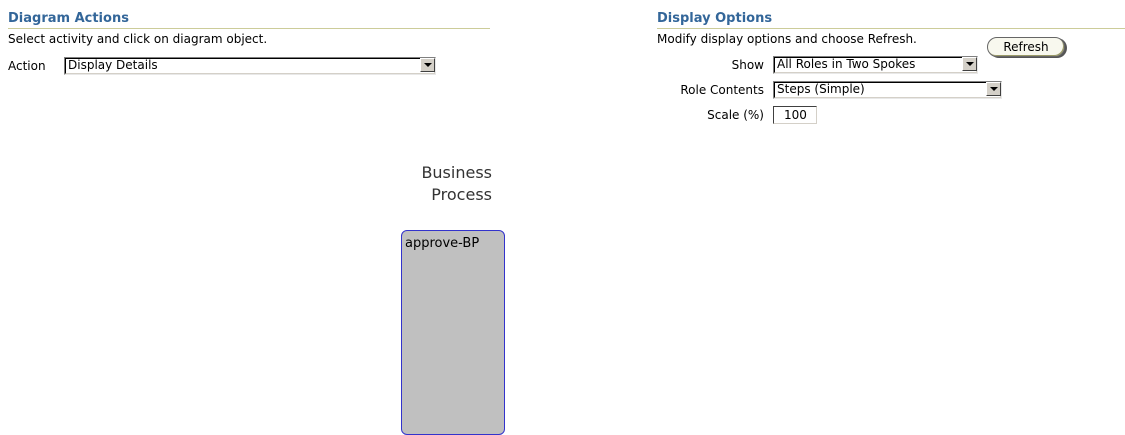  What do you see at coordinates (436, 184) in the screenshot?
I see `diagram-title: Business Process` at bounding box center [436, 184].